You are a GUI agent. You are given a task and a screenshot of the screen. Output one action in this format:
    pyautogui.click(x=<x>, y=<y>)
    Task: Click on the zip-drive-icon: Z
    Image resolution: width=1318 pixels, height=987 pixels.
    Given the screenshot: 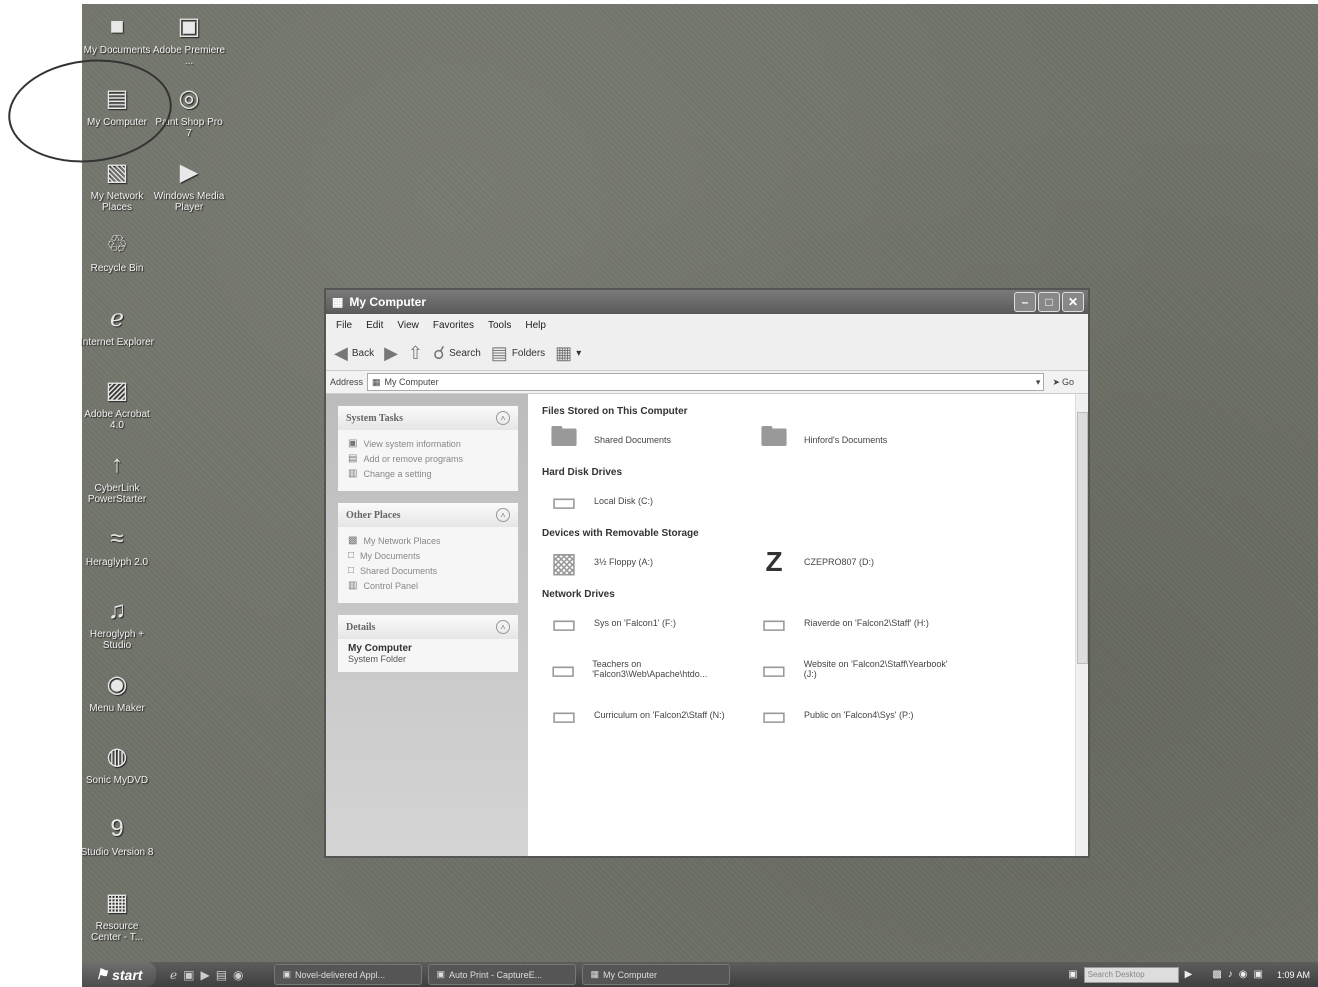 What is the action you would take?
    pyautogui.click(x=774, y=561)
    